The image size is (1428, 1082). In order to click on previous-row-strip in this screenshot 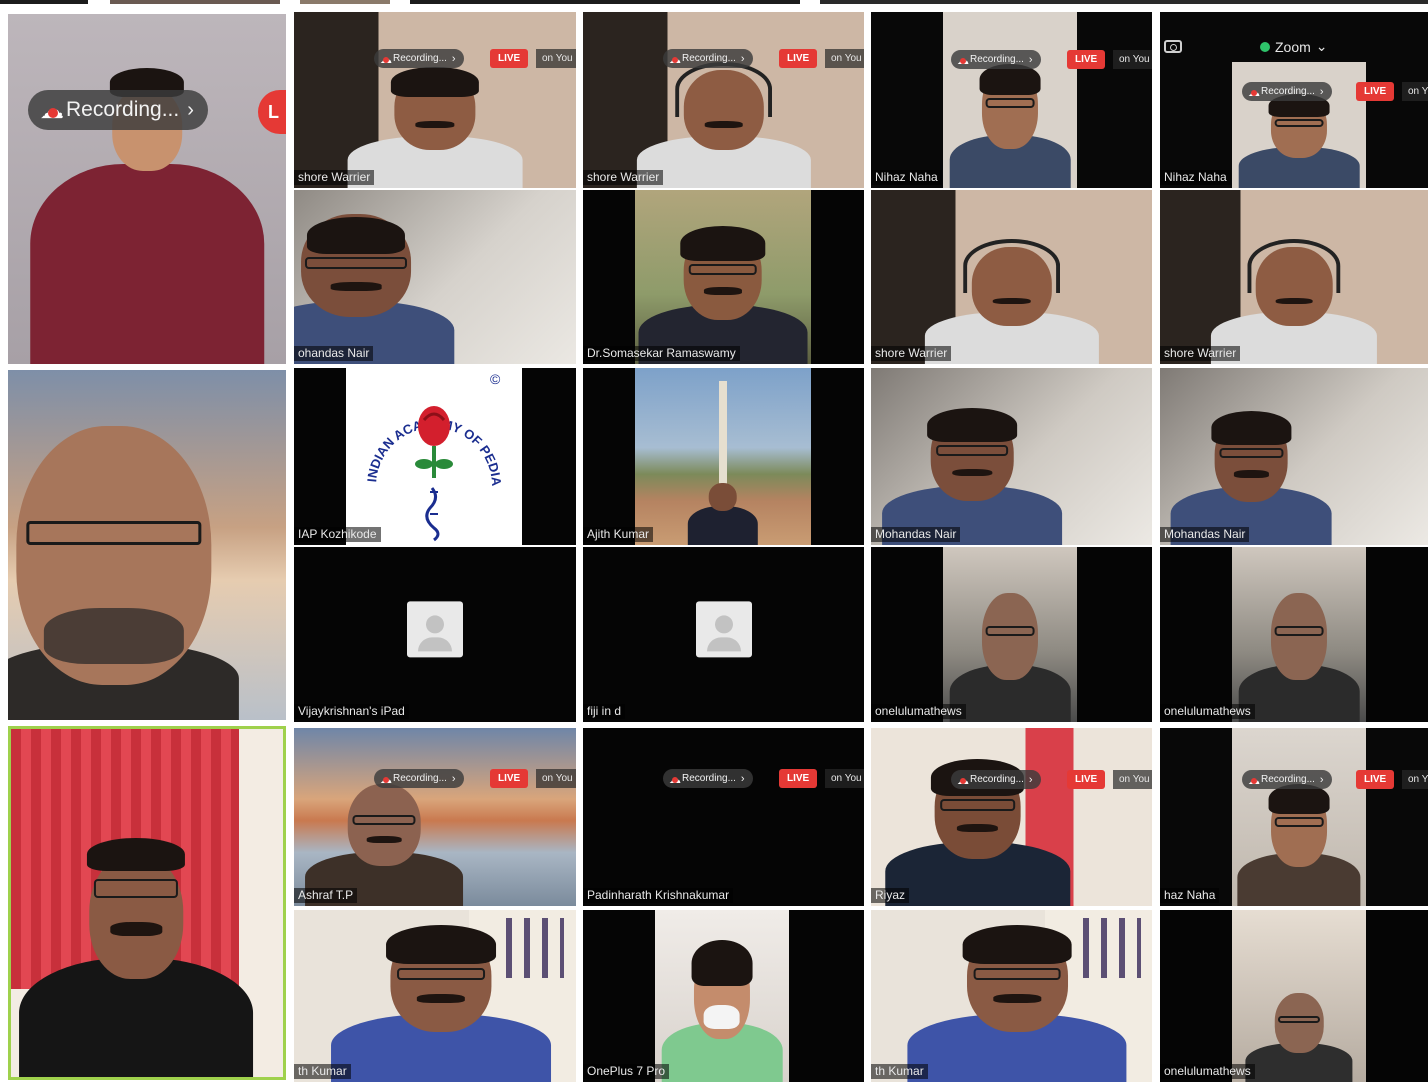, I will do `click(714, 3)`.